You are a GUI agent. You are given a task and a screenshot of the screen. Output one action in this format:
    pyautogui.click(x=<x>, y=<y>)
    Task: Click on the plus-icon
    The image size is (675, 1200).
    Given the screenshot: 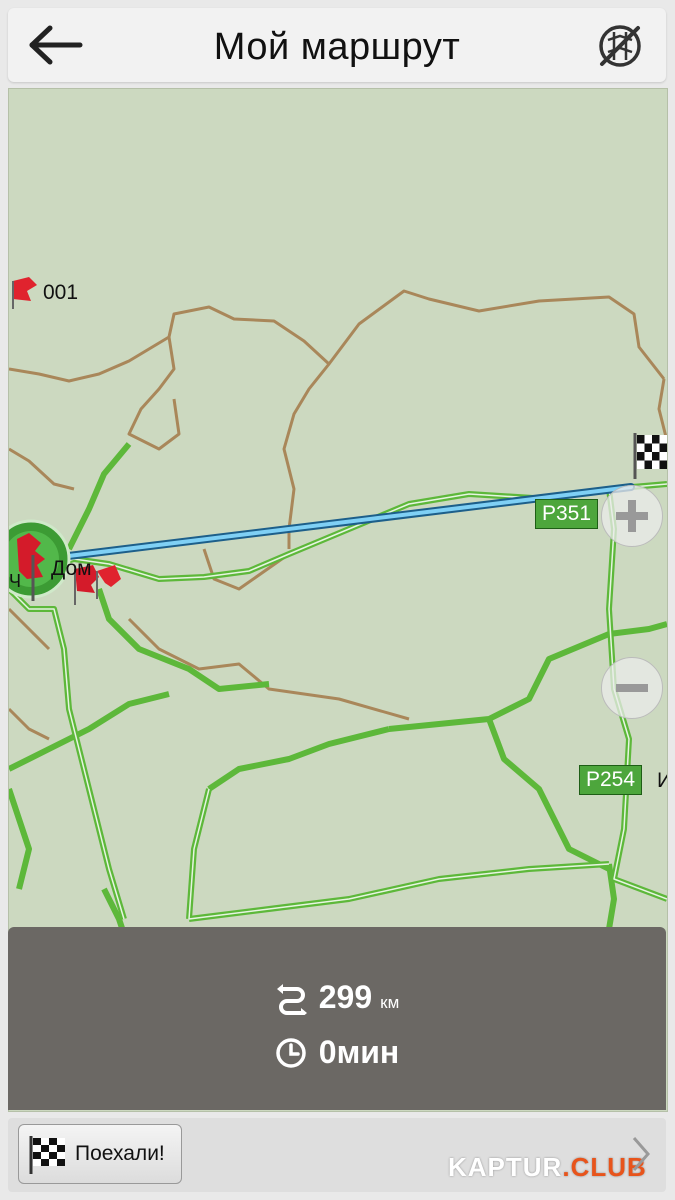 What is the action you would take?
    pyautogui.click(x=632, y=516)
    